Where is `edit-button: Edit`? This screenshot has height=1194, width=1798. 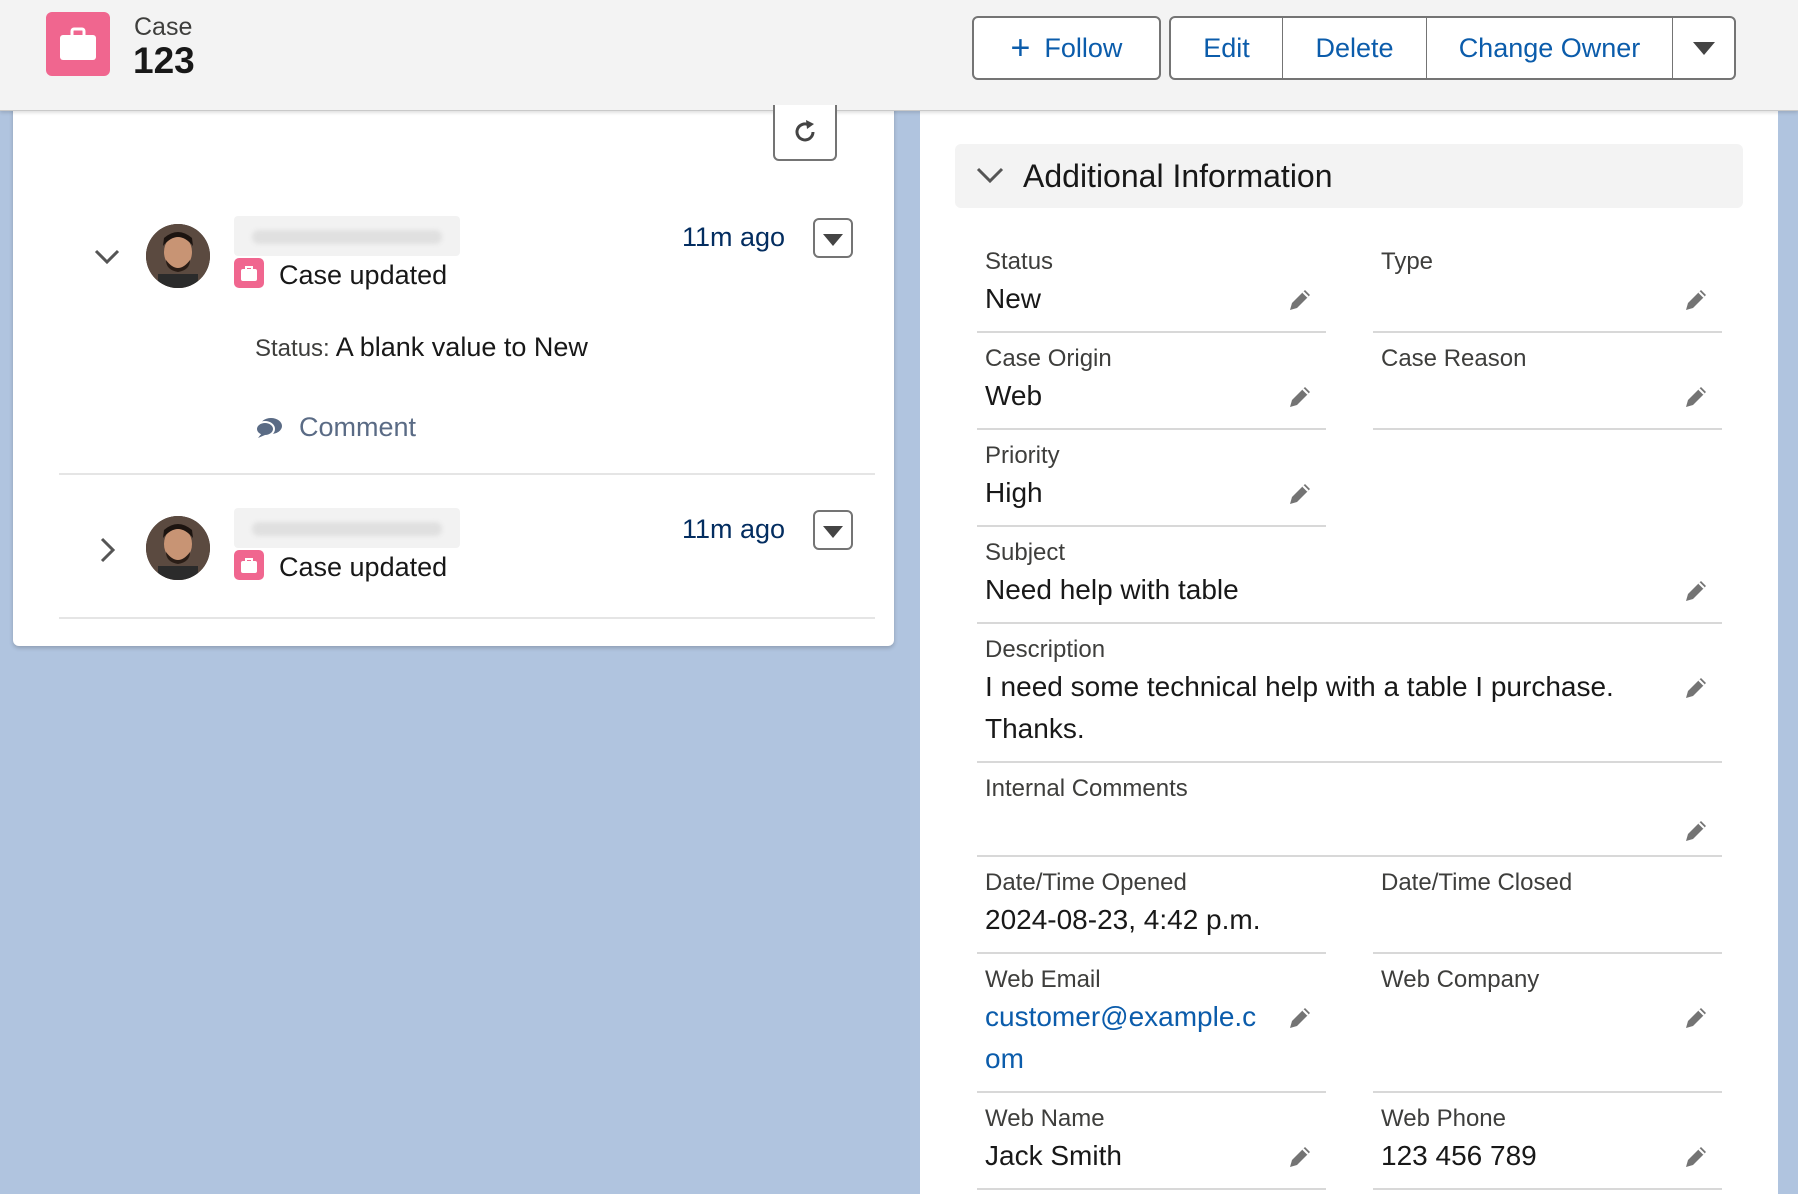
edit-button: Edit is located at coordinates (1226, 48).